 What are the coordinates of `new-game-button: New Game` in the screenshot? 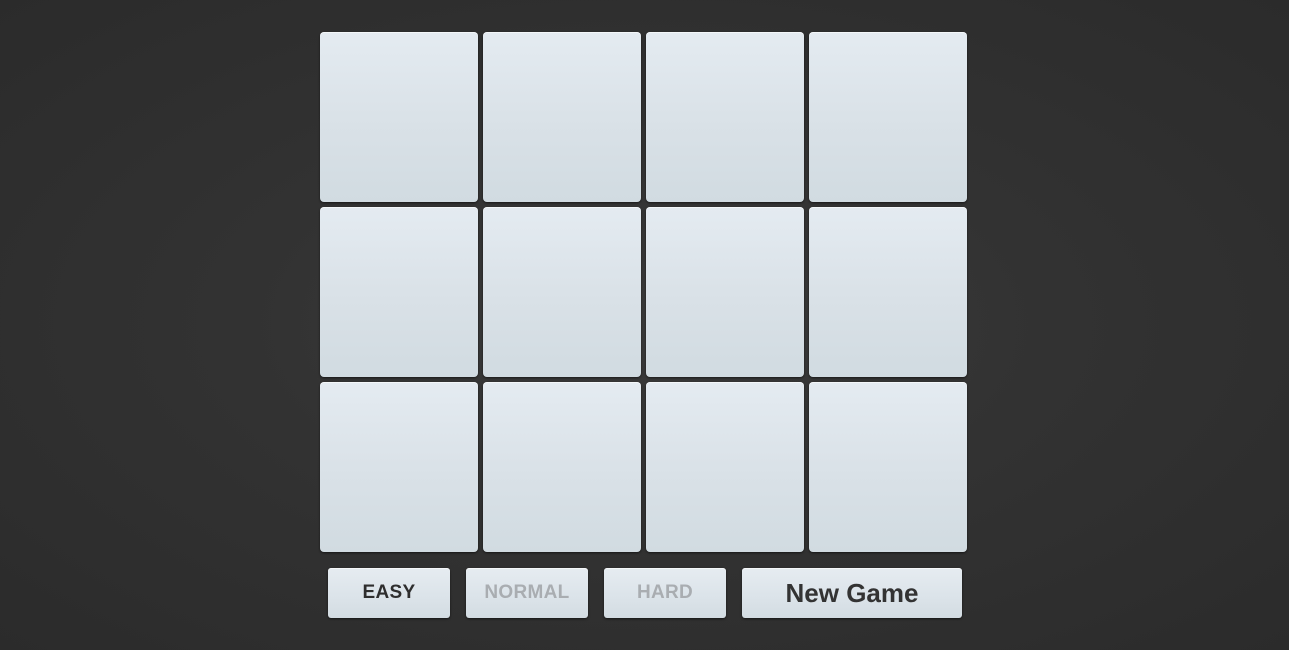 It's located at (852, 593).